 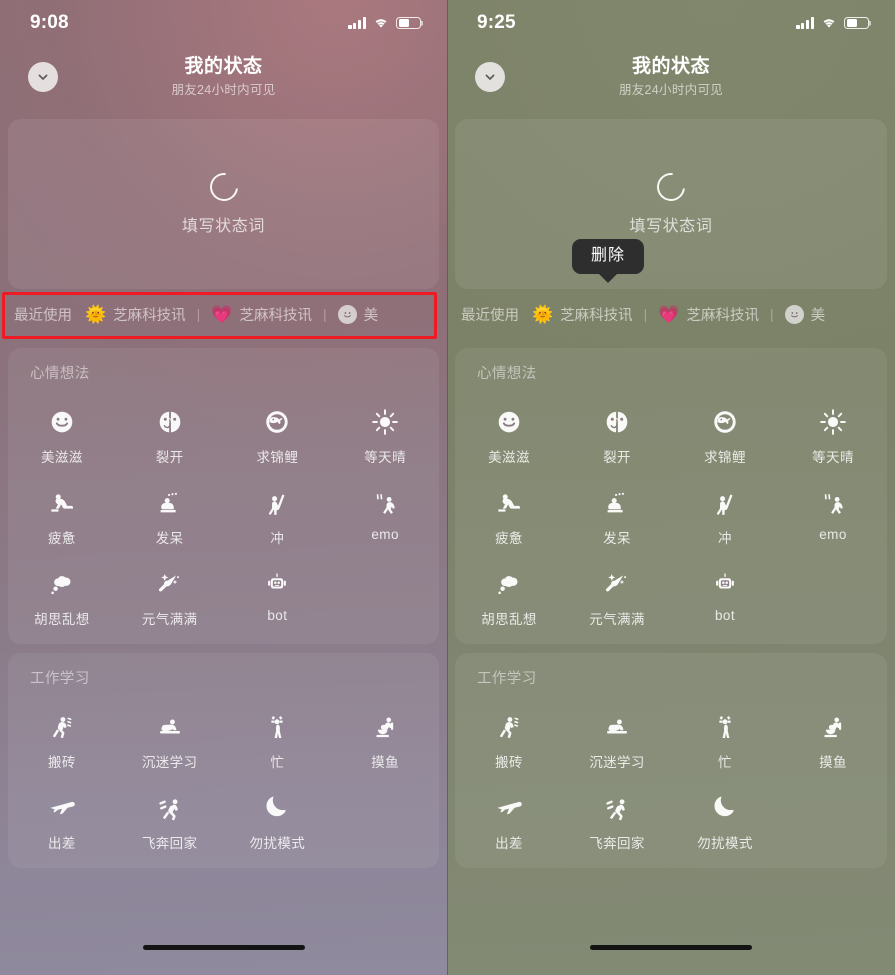 I want to click on delete-tooltip-label: 删除, so click(x=608, y=256).